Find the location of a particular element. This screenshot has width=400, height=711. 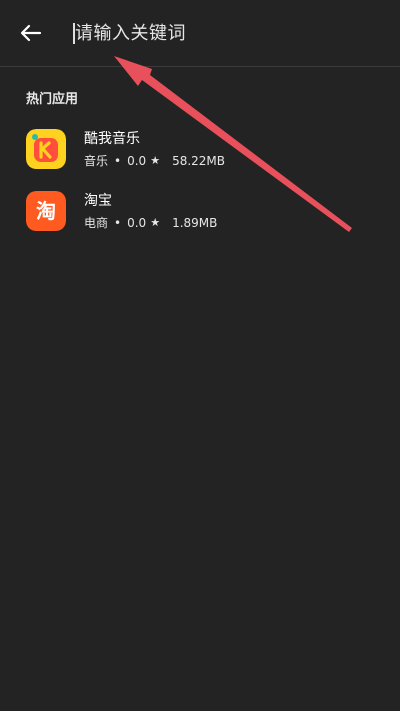

app-list-item-taobao: 淘 淘宝 电商 • 0.0 ★ 1.89MB is located at coordinates (200, 214).